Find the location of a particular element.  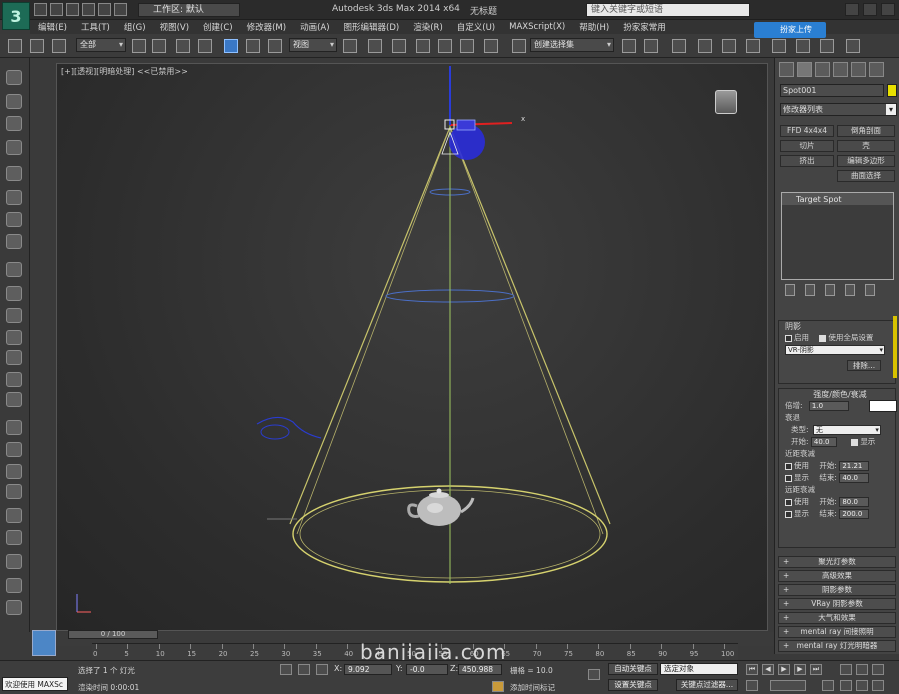

align-icon is located at coordinates (651, 46).